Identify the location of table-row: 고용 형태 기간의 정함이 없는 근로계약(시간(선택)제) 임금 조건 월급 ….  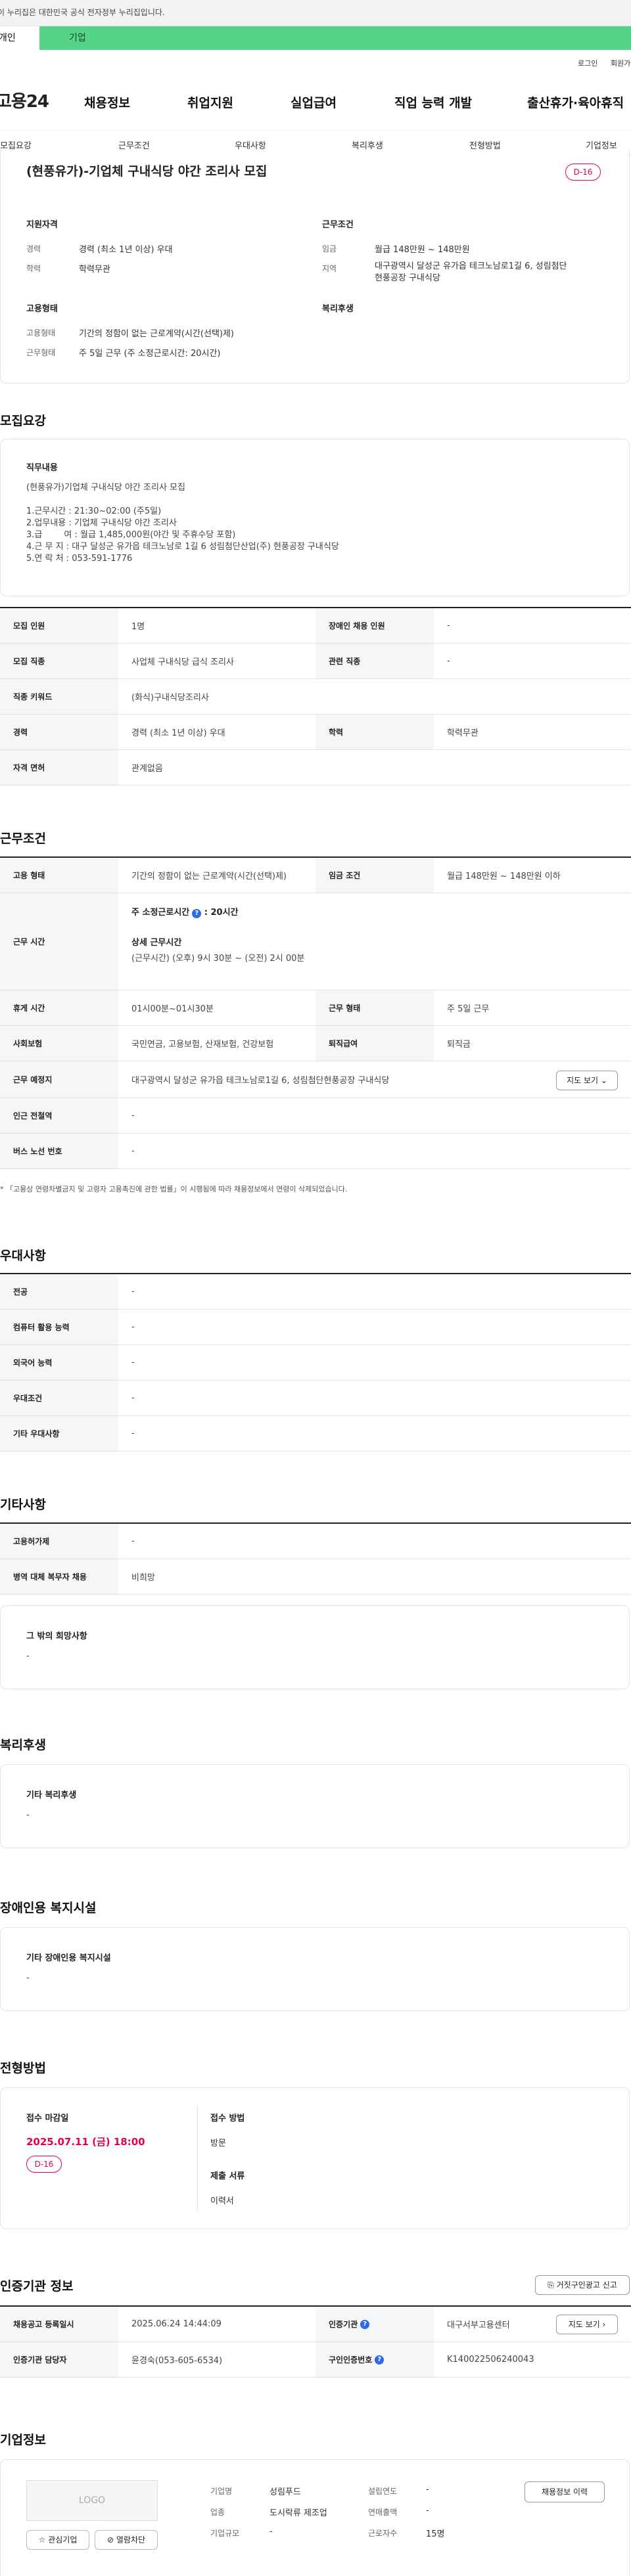
(315, 875).